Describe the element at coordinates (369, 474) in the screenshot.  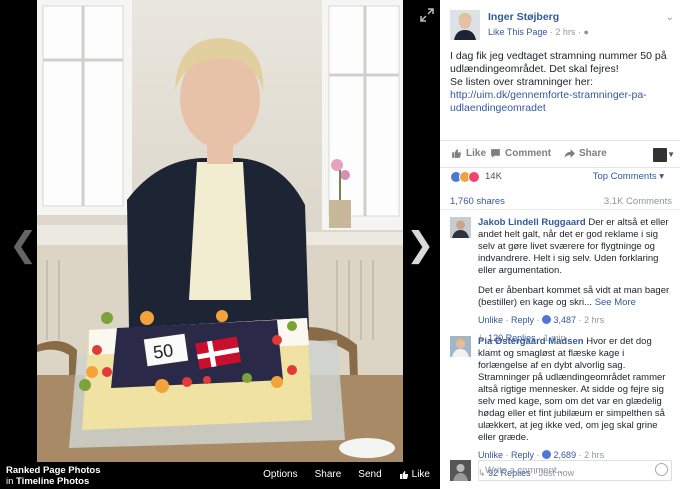
I see `send-button: Send` at that location.